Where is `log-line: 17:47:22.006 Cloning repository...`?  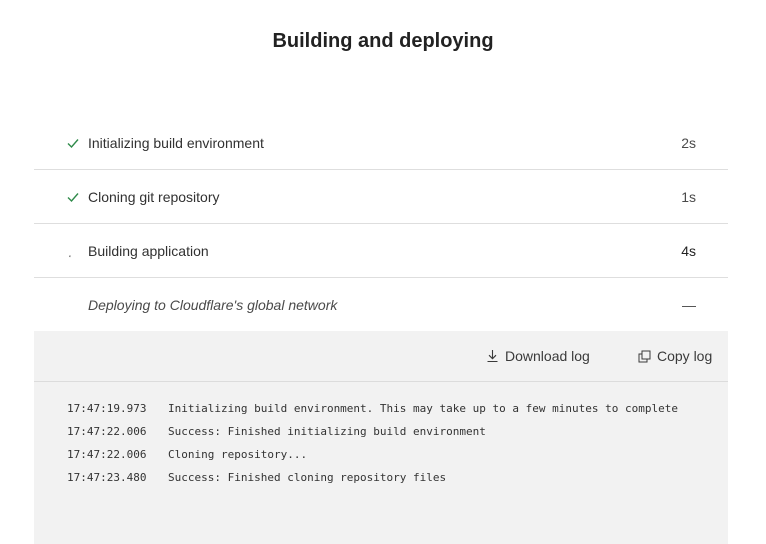
log-line: 17:47:22.006 Cloning repository... is located at coordinates (377, 455).